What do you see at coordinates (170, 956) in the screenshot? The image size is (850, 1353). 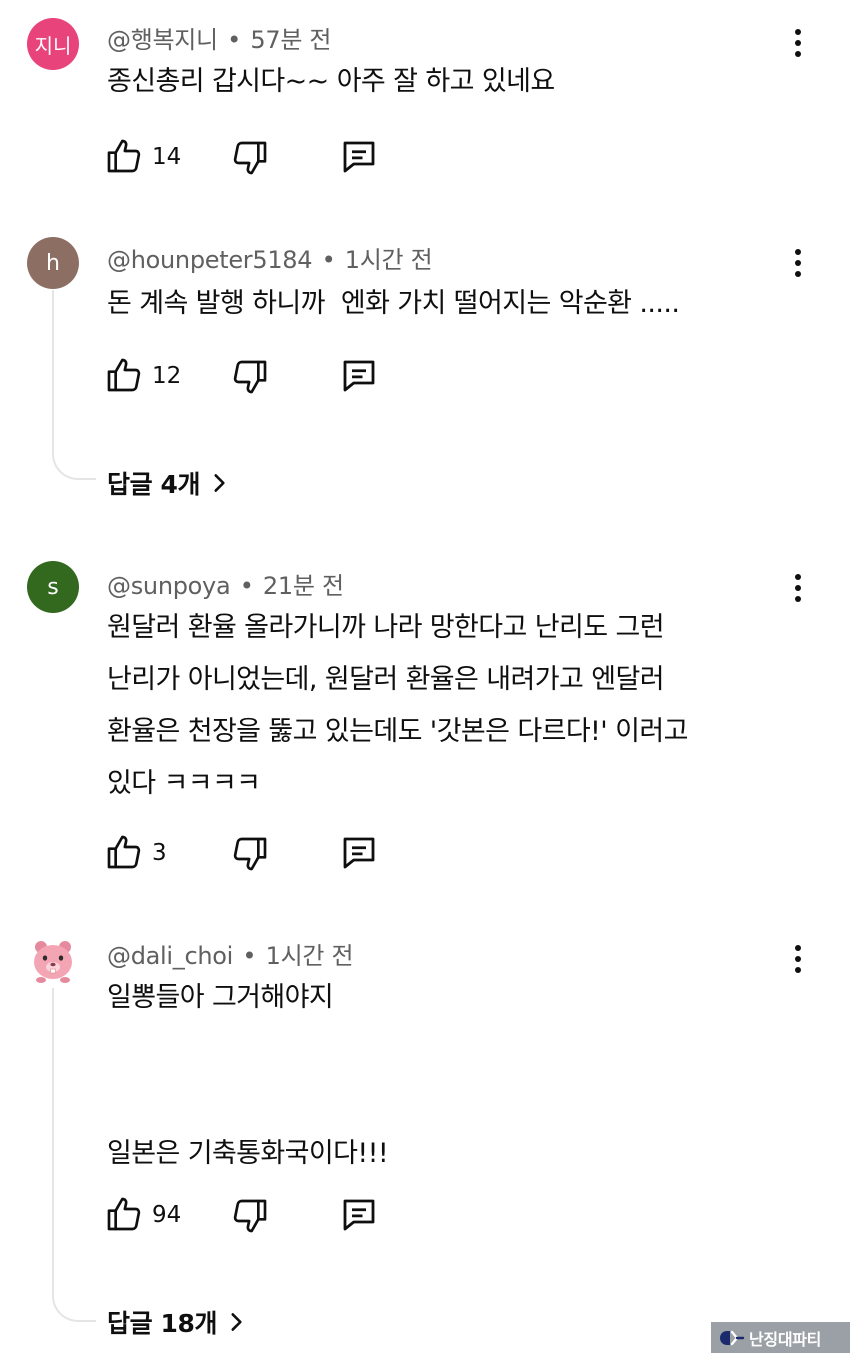 I see `author-name: @dali_choi` at bounding box center [170, 956].